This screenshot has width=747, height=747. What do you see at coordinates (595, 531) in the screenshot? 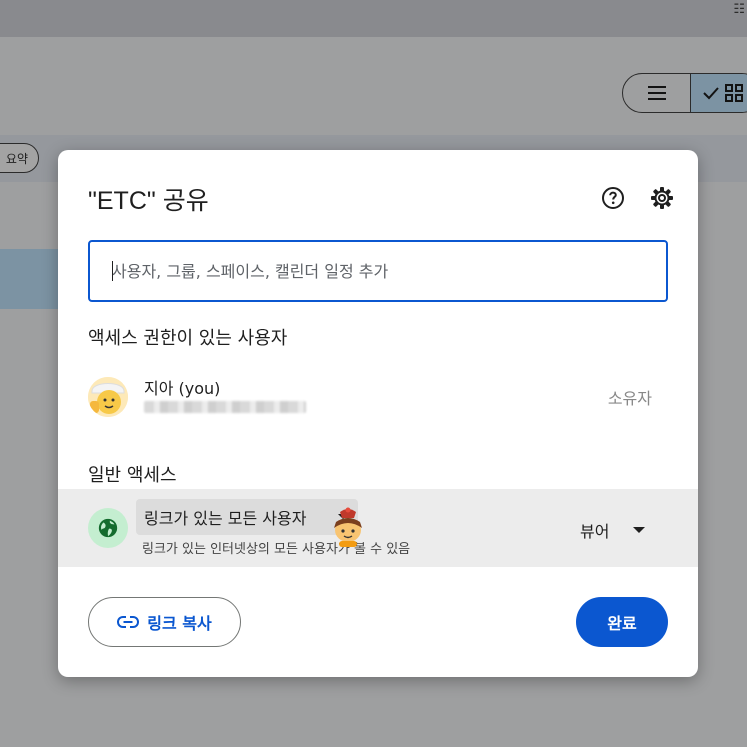
I see `general-access-role: 뷰어` at bounding box center [595, 531].